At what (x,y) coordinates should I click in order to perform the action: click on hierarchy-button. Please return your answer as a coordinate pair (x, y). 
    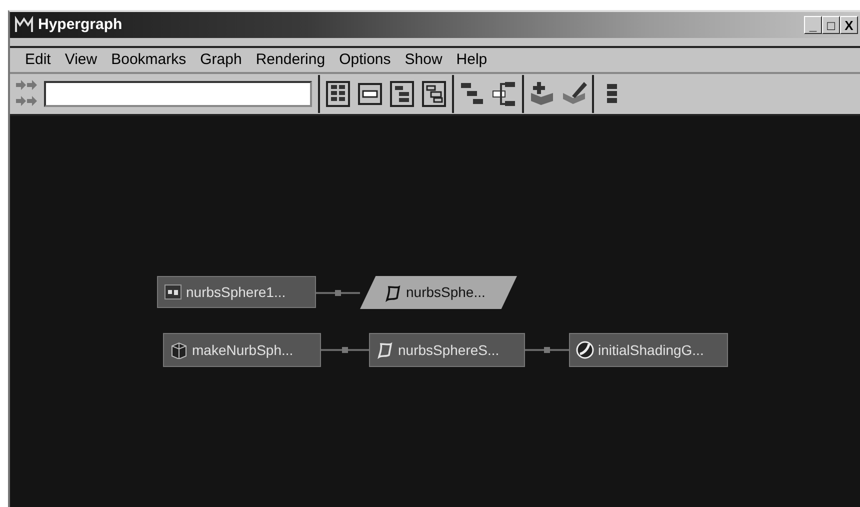
    Looking at the image, I should click on (504, 94).